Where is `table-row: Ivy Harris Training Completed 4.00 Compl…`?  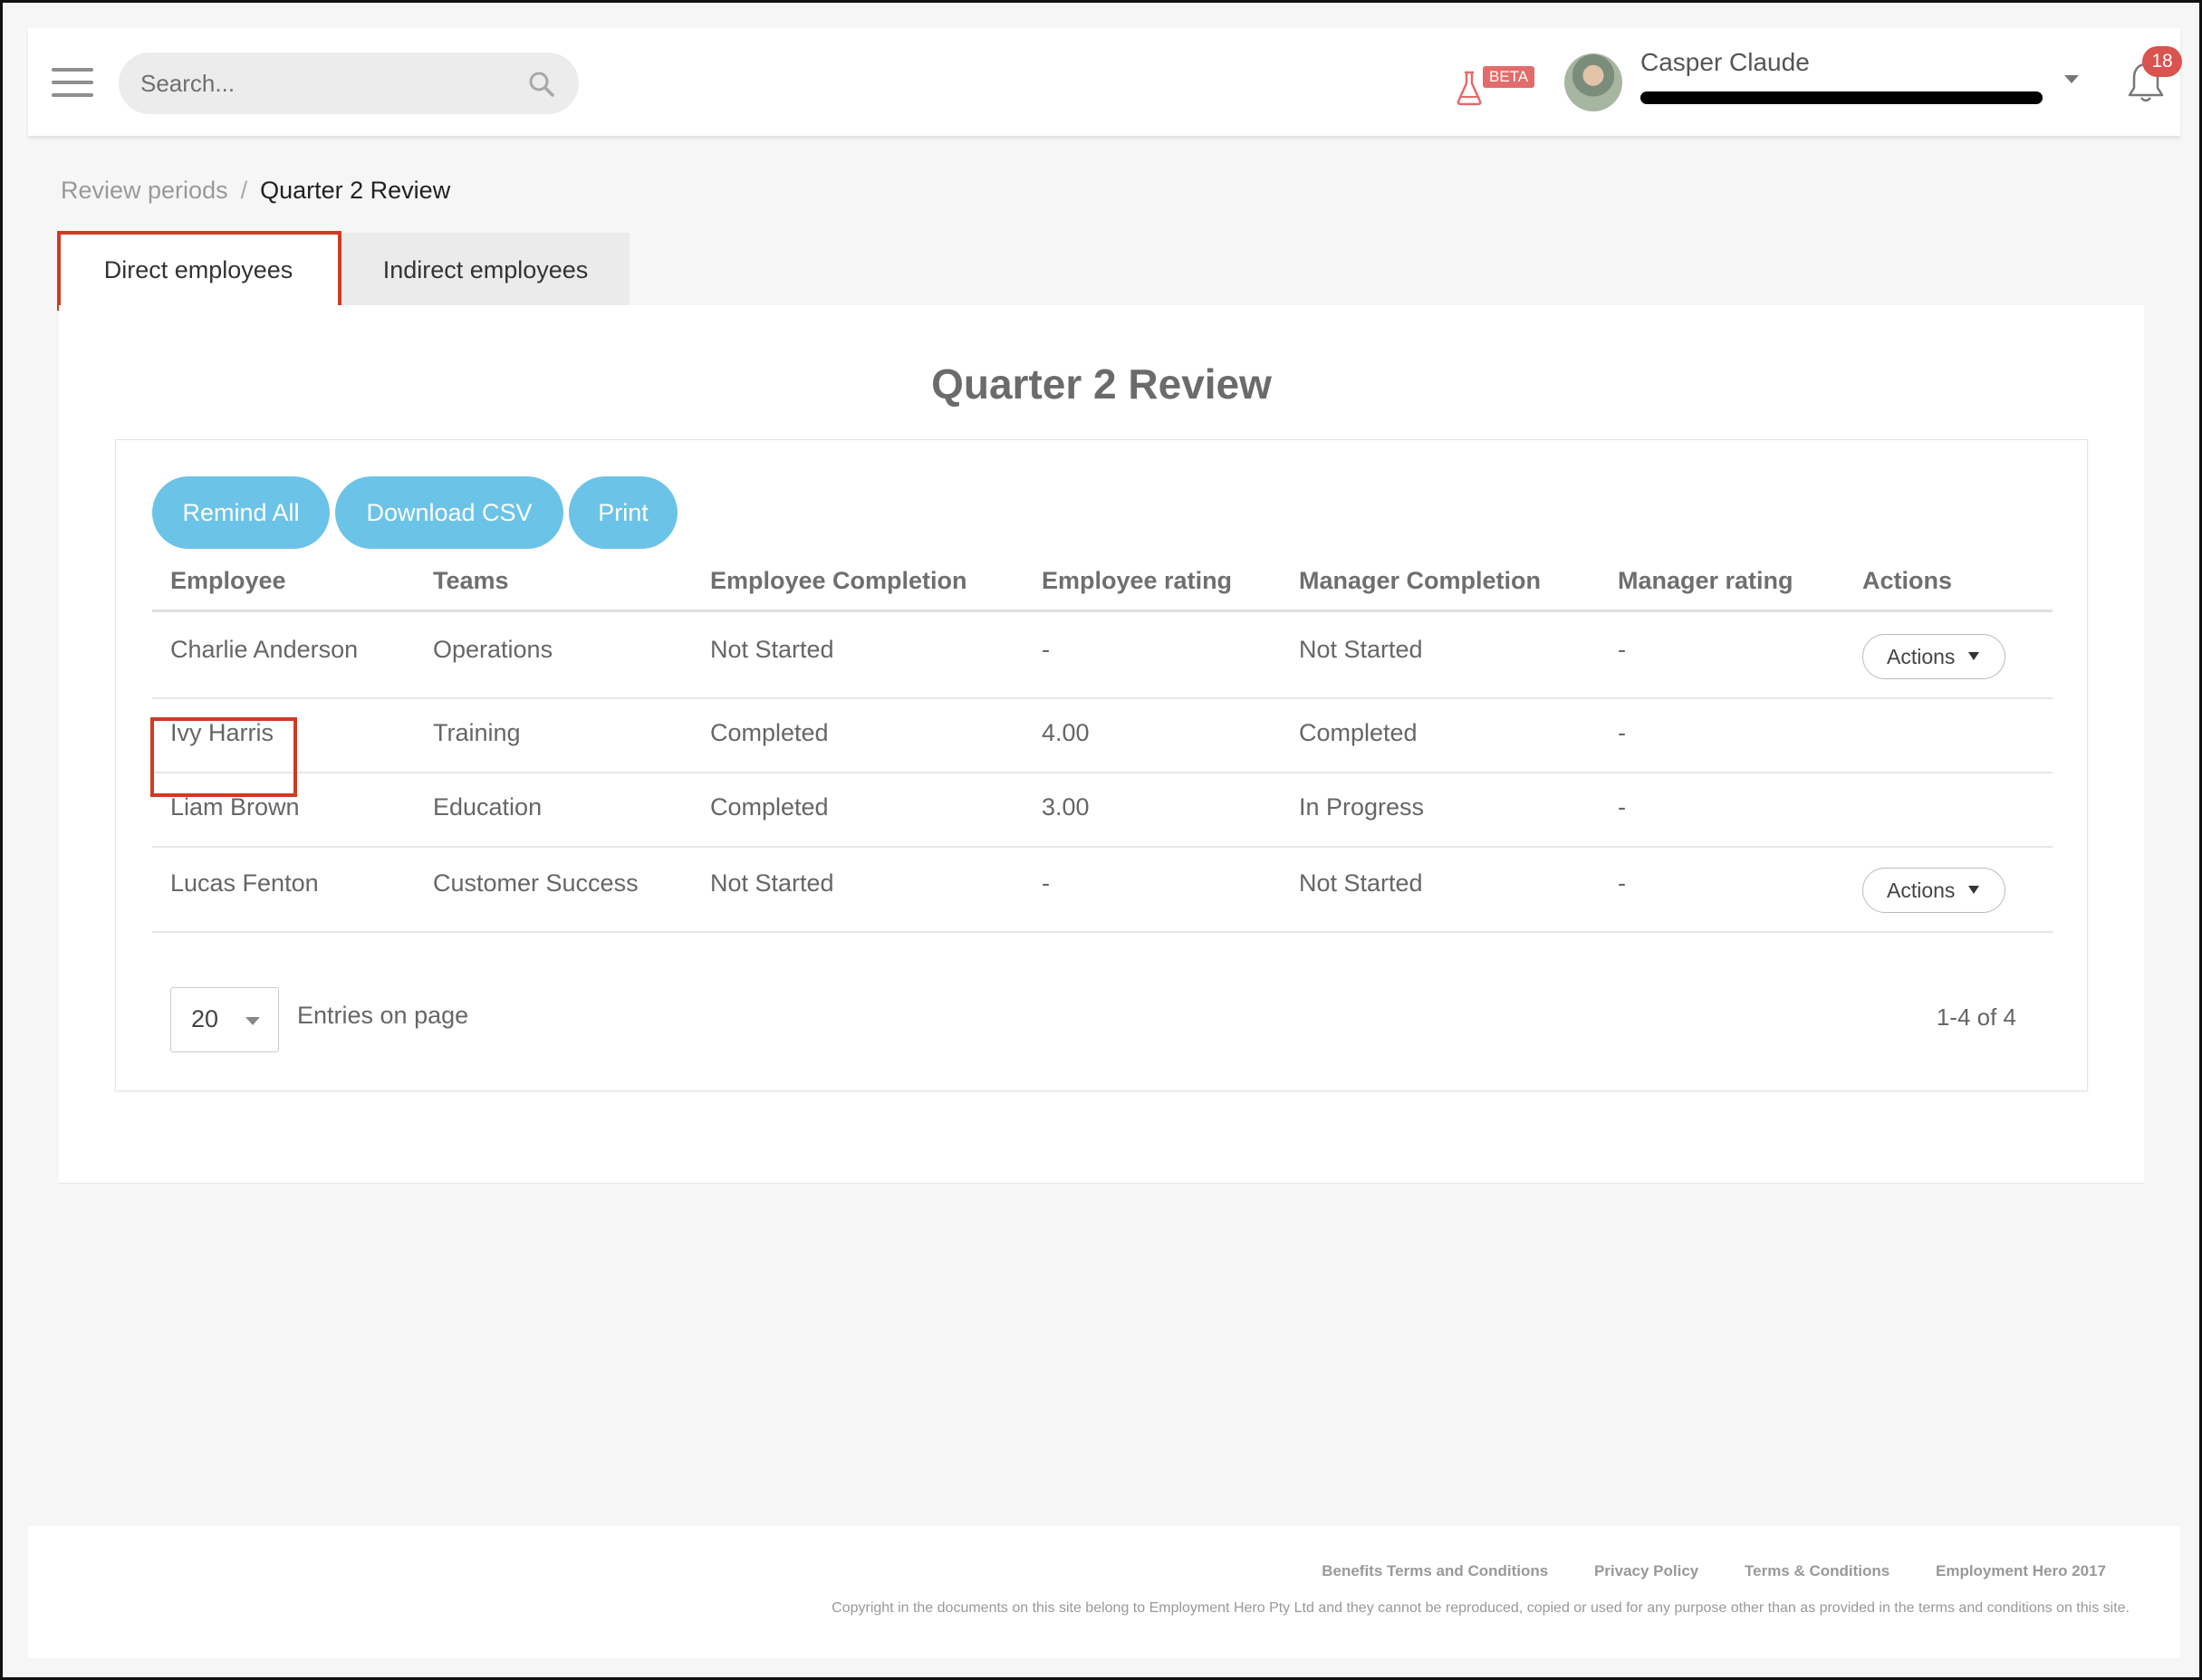 table-row: Ivy Harris Training Completed 4.00 Compl… is located at coordinates (1102, 736).